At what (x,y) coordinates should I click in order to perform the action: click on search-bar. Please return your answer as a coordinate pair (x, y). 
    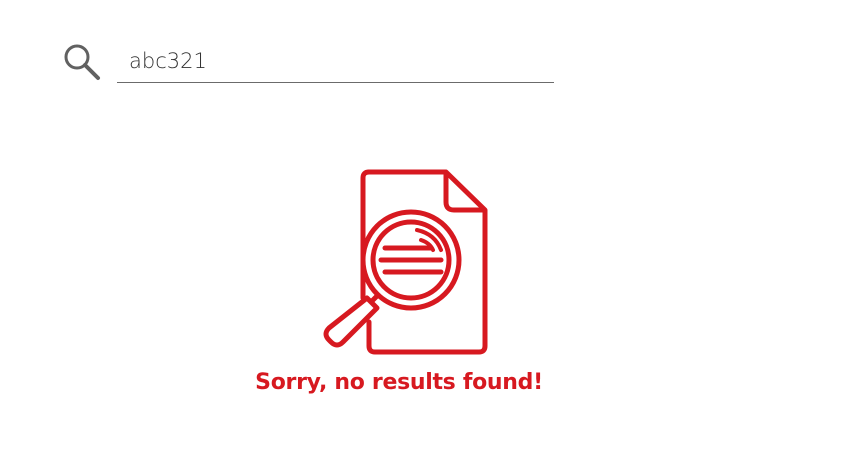
    Looking at the image, I should click on (308, 63).